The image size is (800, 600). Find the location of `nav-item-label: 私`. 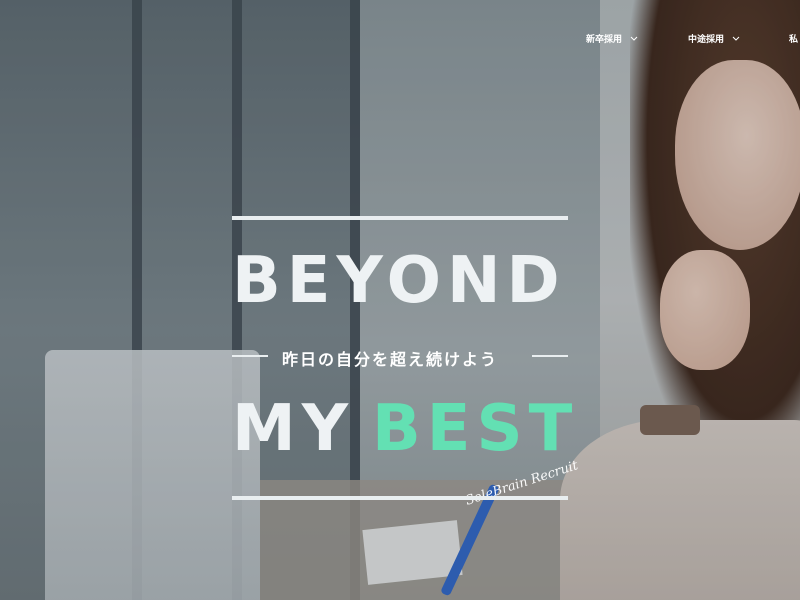

nav-item-label: 私 is located at coordinates (794, 40).